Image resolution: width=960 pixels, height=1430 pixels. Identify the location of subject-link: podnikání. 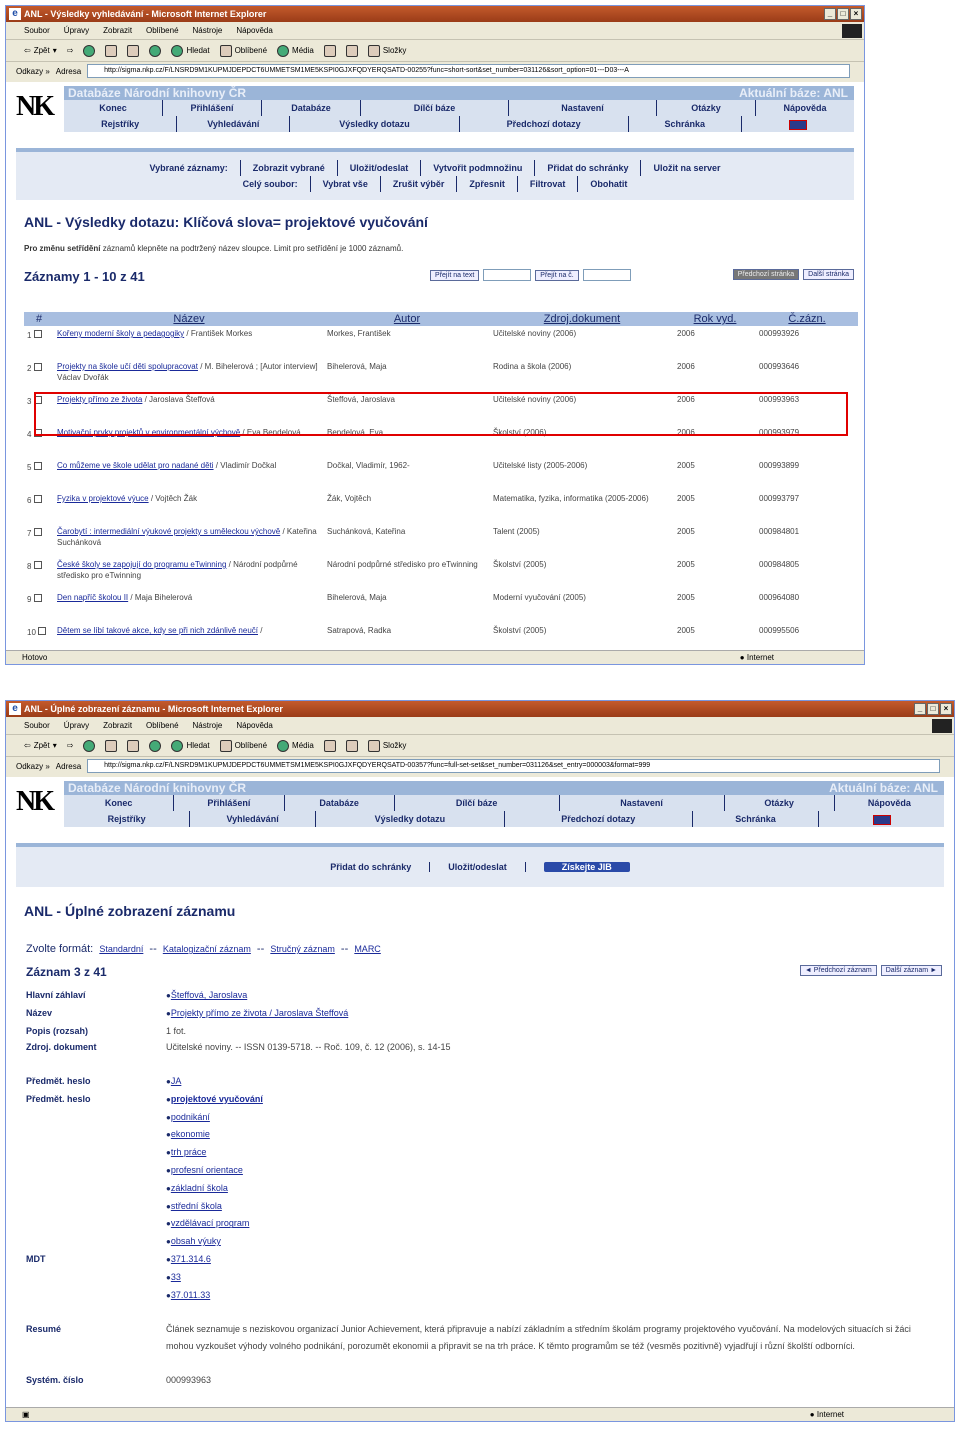
(190, 1117).